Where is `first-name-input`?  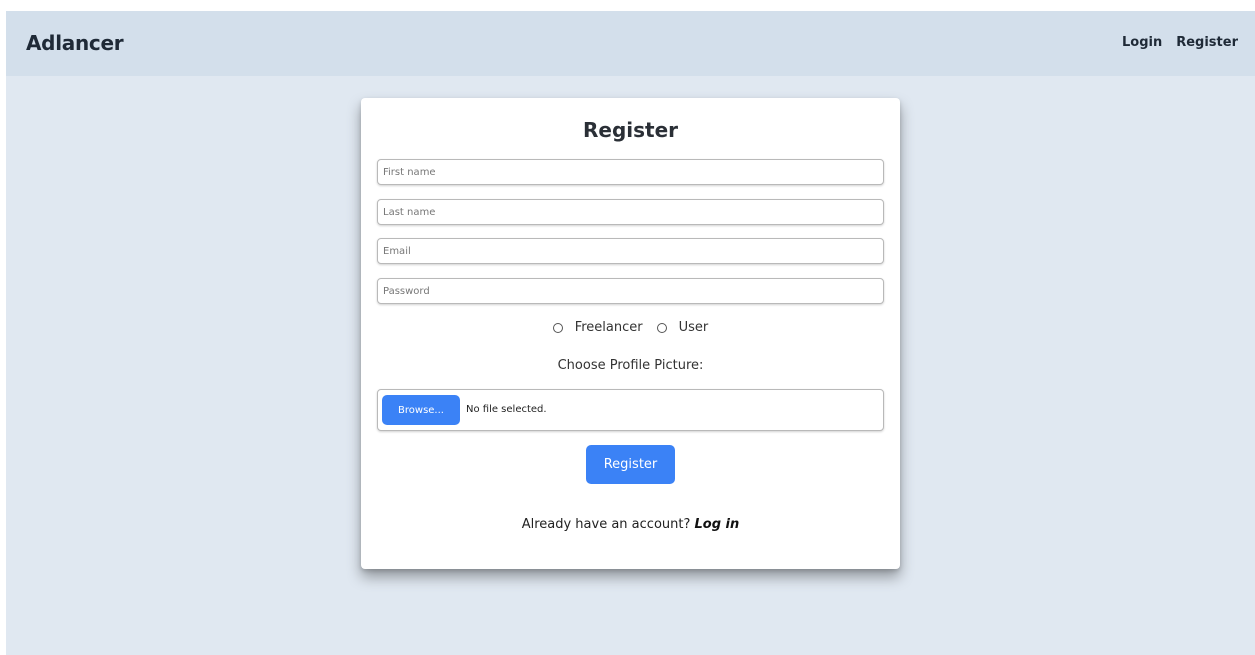 first-name-input is located at coordinates (630, 172).